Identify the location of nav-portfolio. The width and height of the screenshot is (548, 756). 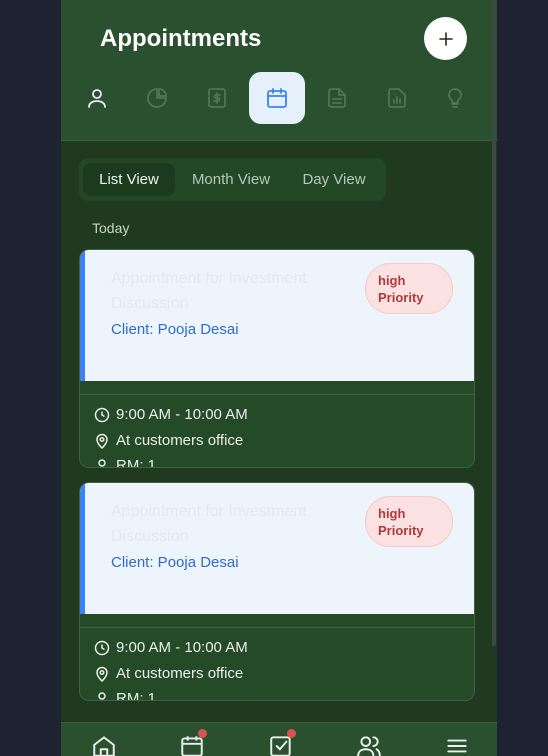
(157, 98).